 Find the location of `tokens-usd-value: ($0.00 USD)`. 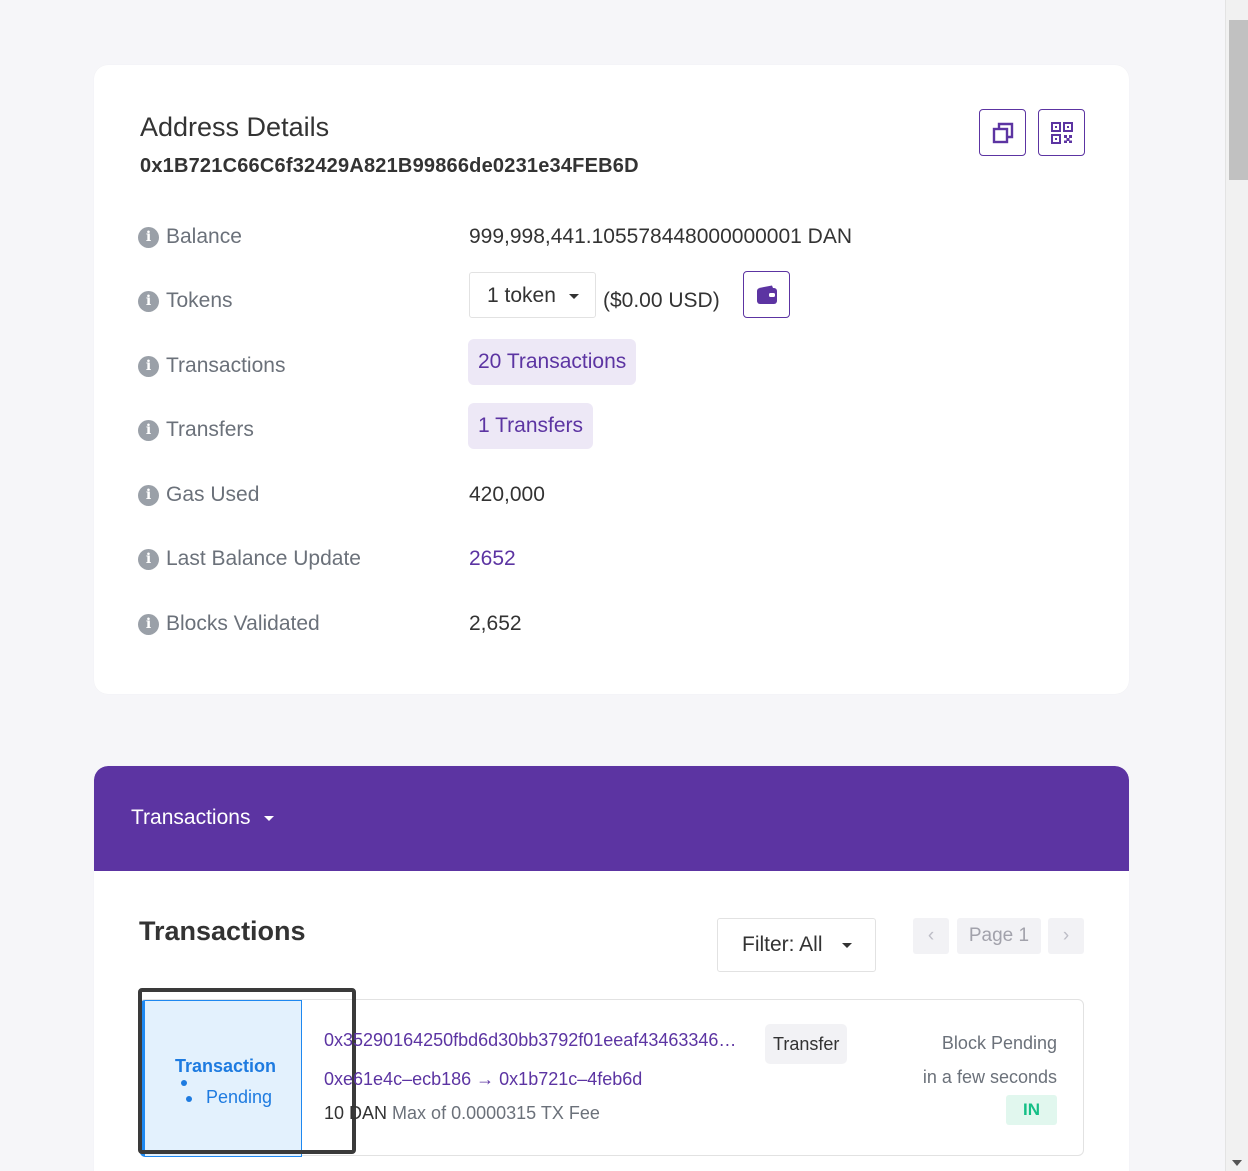

tokens-usd-value: ($0.00 USD) is located at coordinates (661, 300).